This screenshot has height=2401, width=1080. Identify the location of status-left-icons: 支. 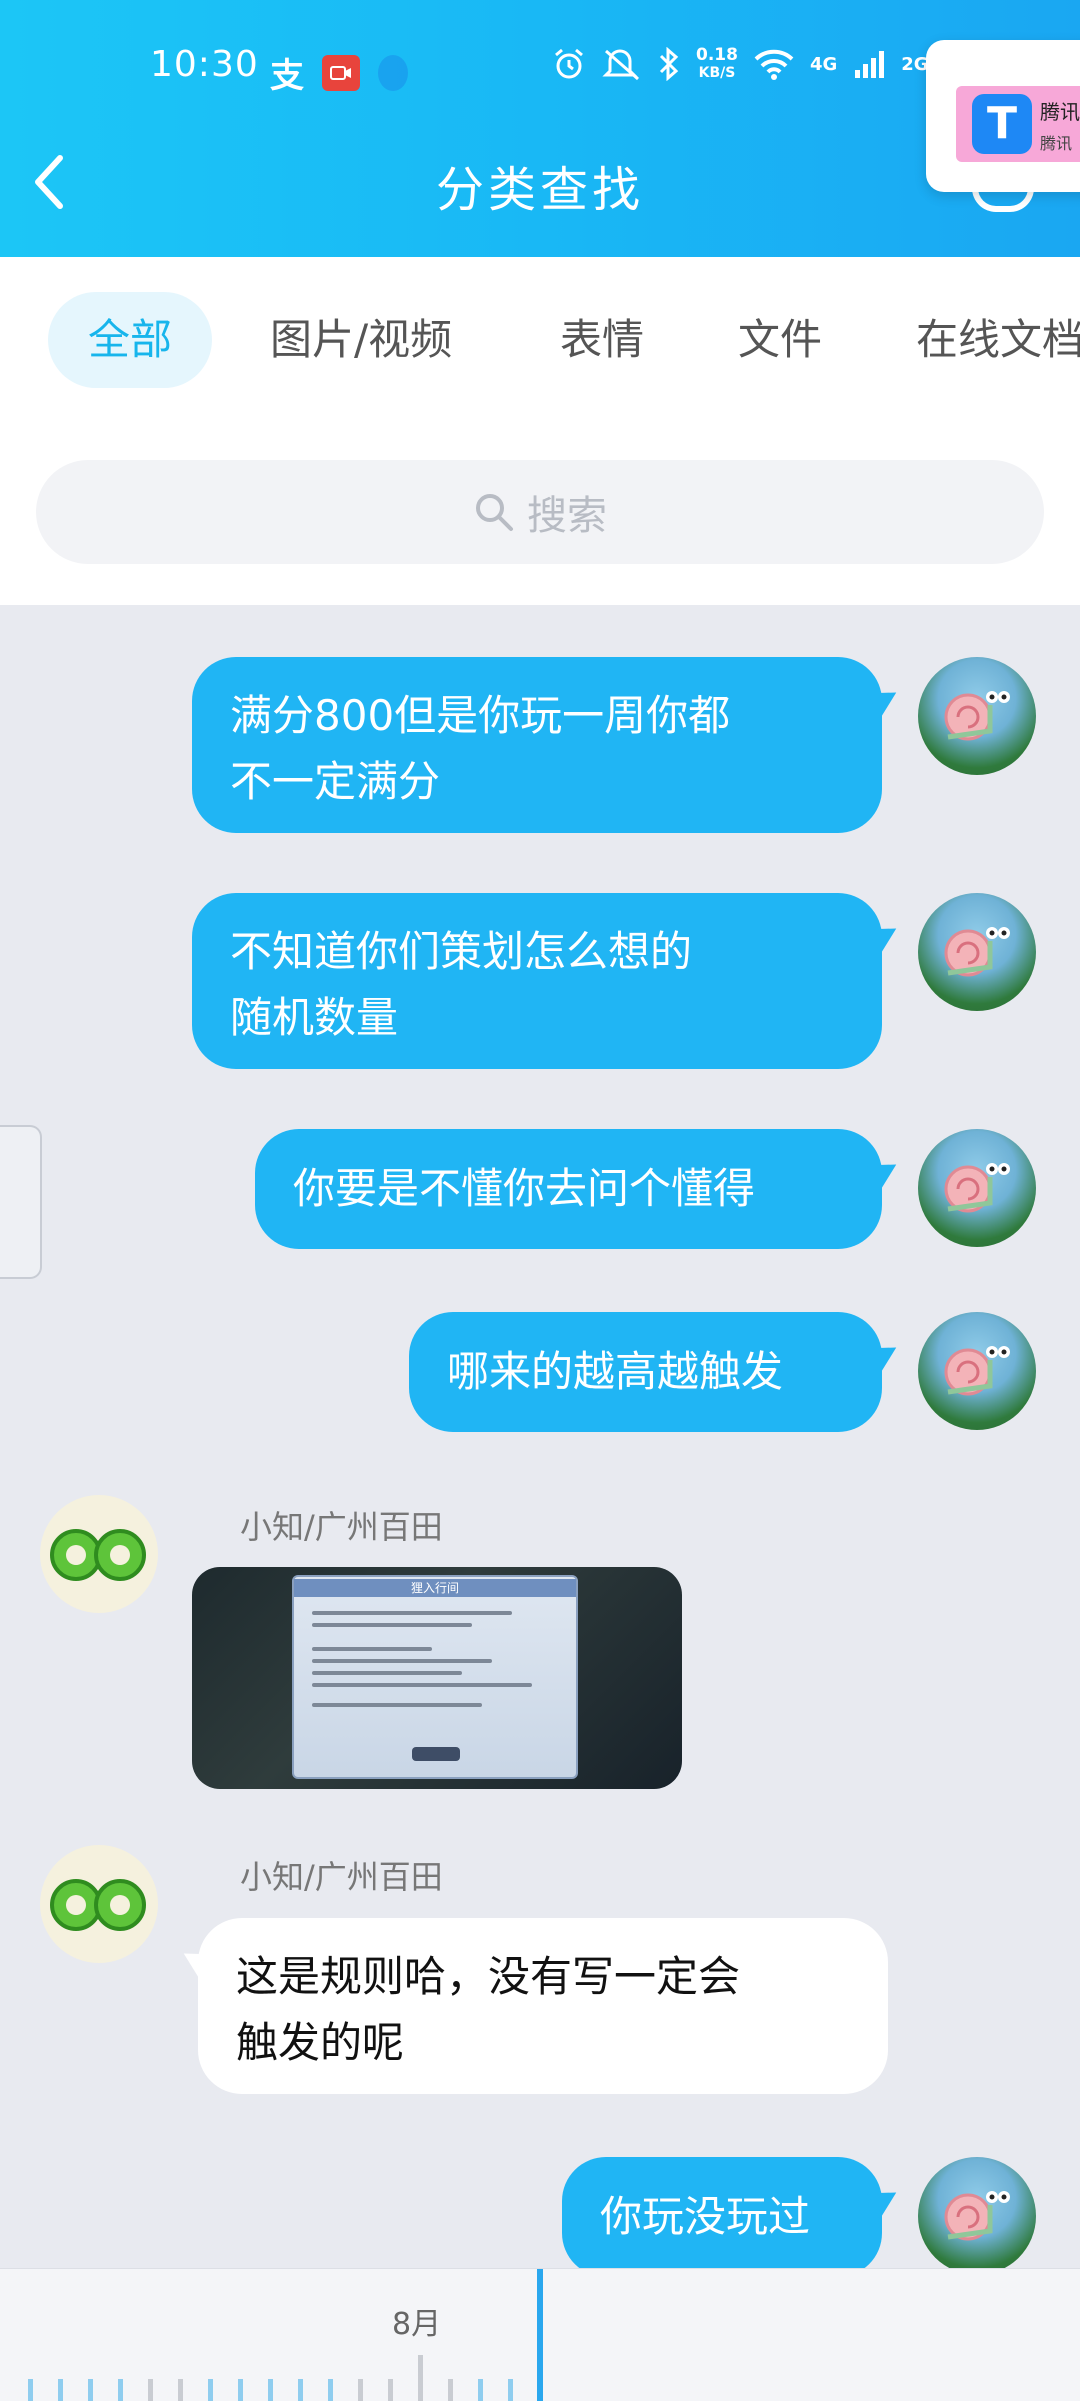
(339, 72).